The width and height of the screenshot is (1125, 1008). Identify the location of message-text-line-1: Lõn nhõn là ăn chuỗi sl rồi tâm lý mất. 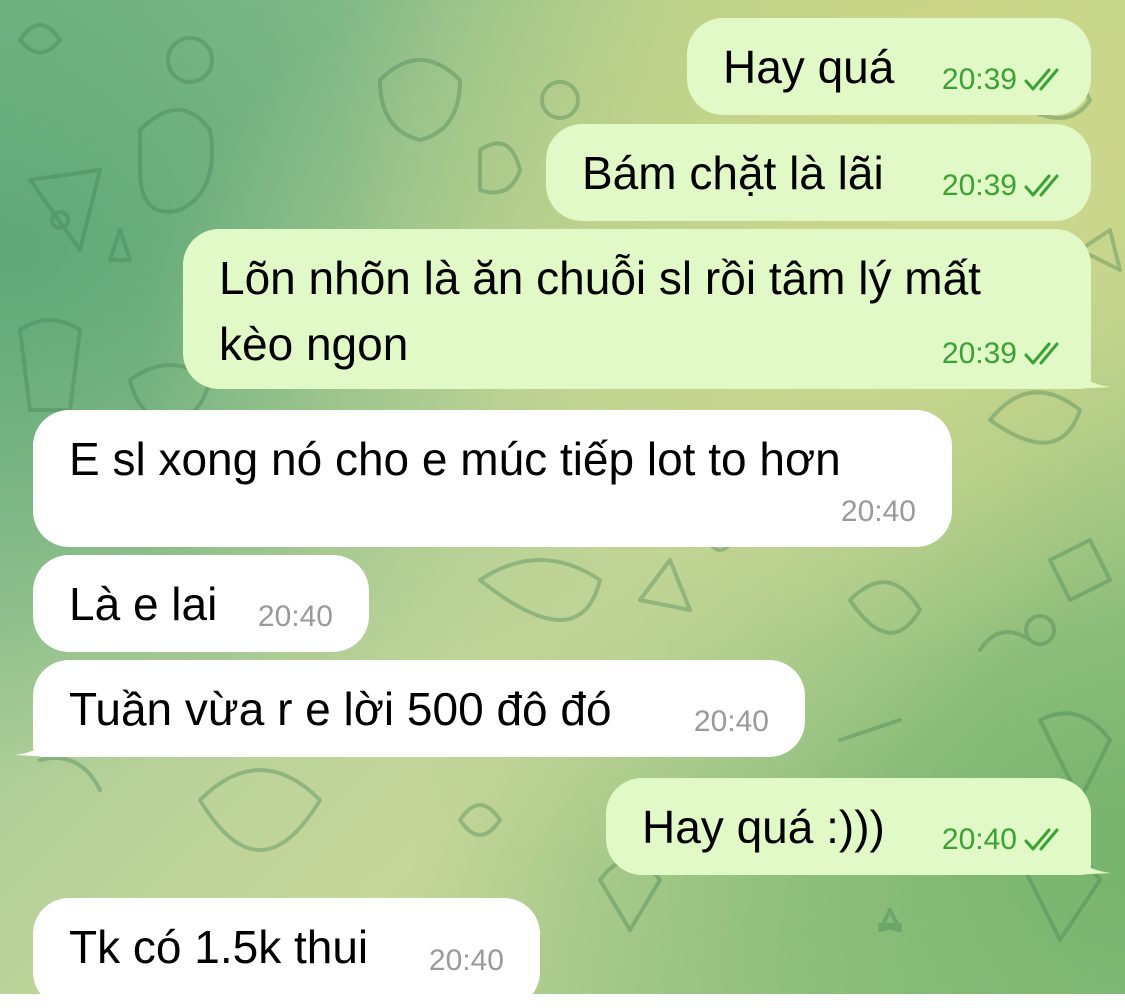
(600, 278).